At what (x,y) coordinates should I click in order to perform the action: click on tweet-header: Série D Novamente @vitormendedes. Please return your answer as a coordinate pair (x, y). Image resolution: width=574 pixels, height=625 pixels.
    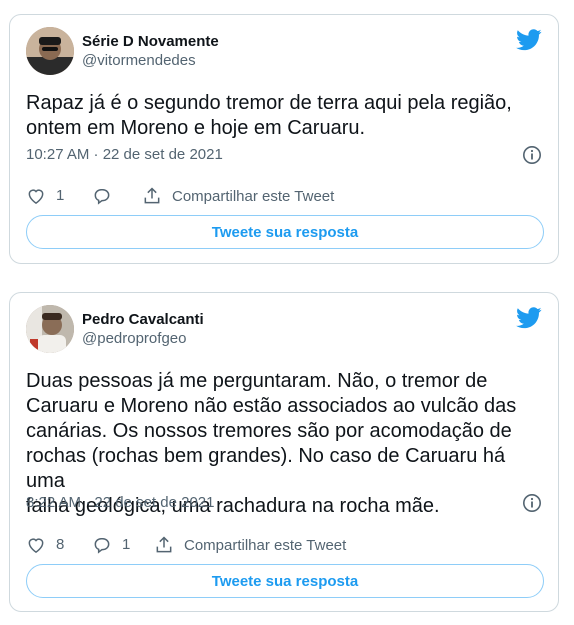
    Looking at the image, I should click on (285, 52).